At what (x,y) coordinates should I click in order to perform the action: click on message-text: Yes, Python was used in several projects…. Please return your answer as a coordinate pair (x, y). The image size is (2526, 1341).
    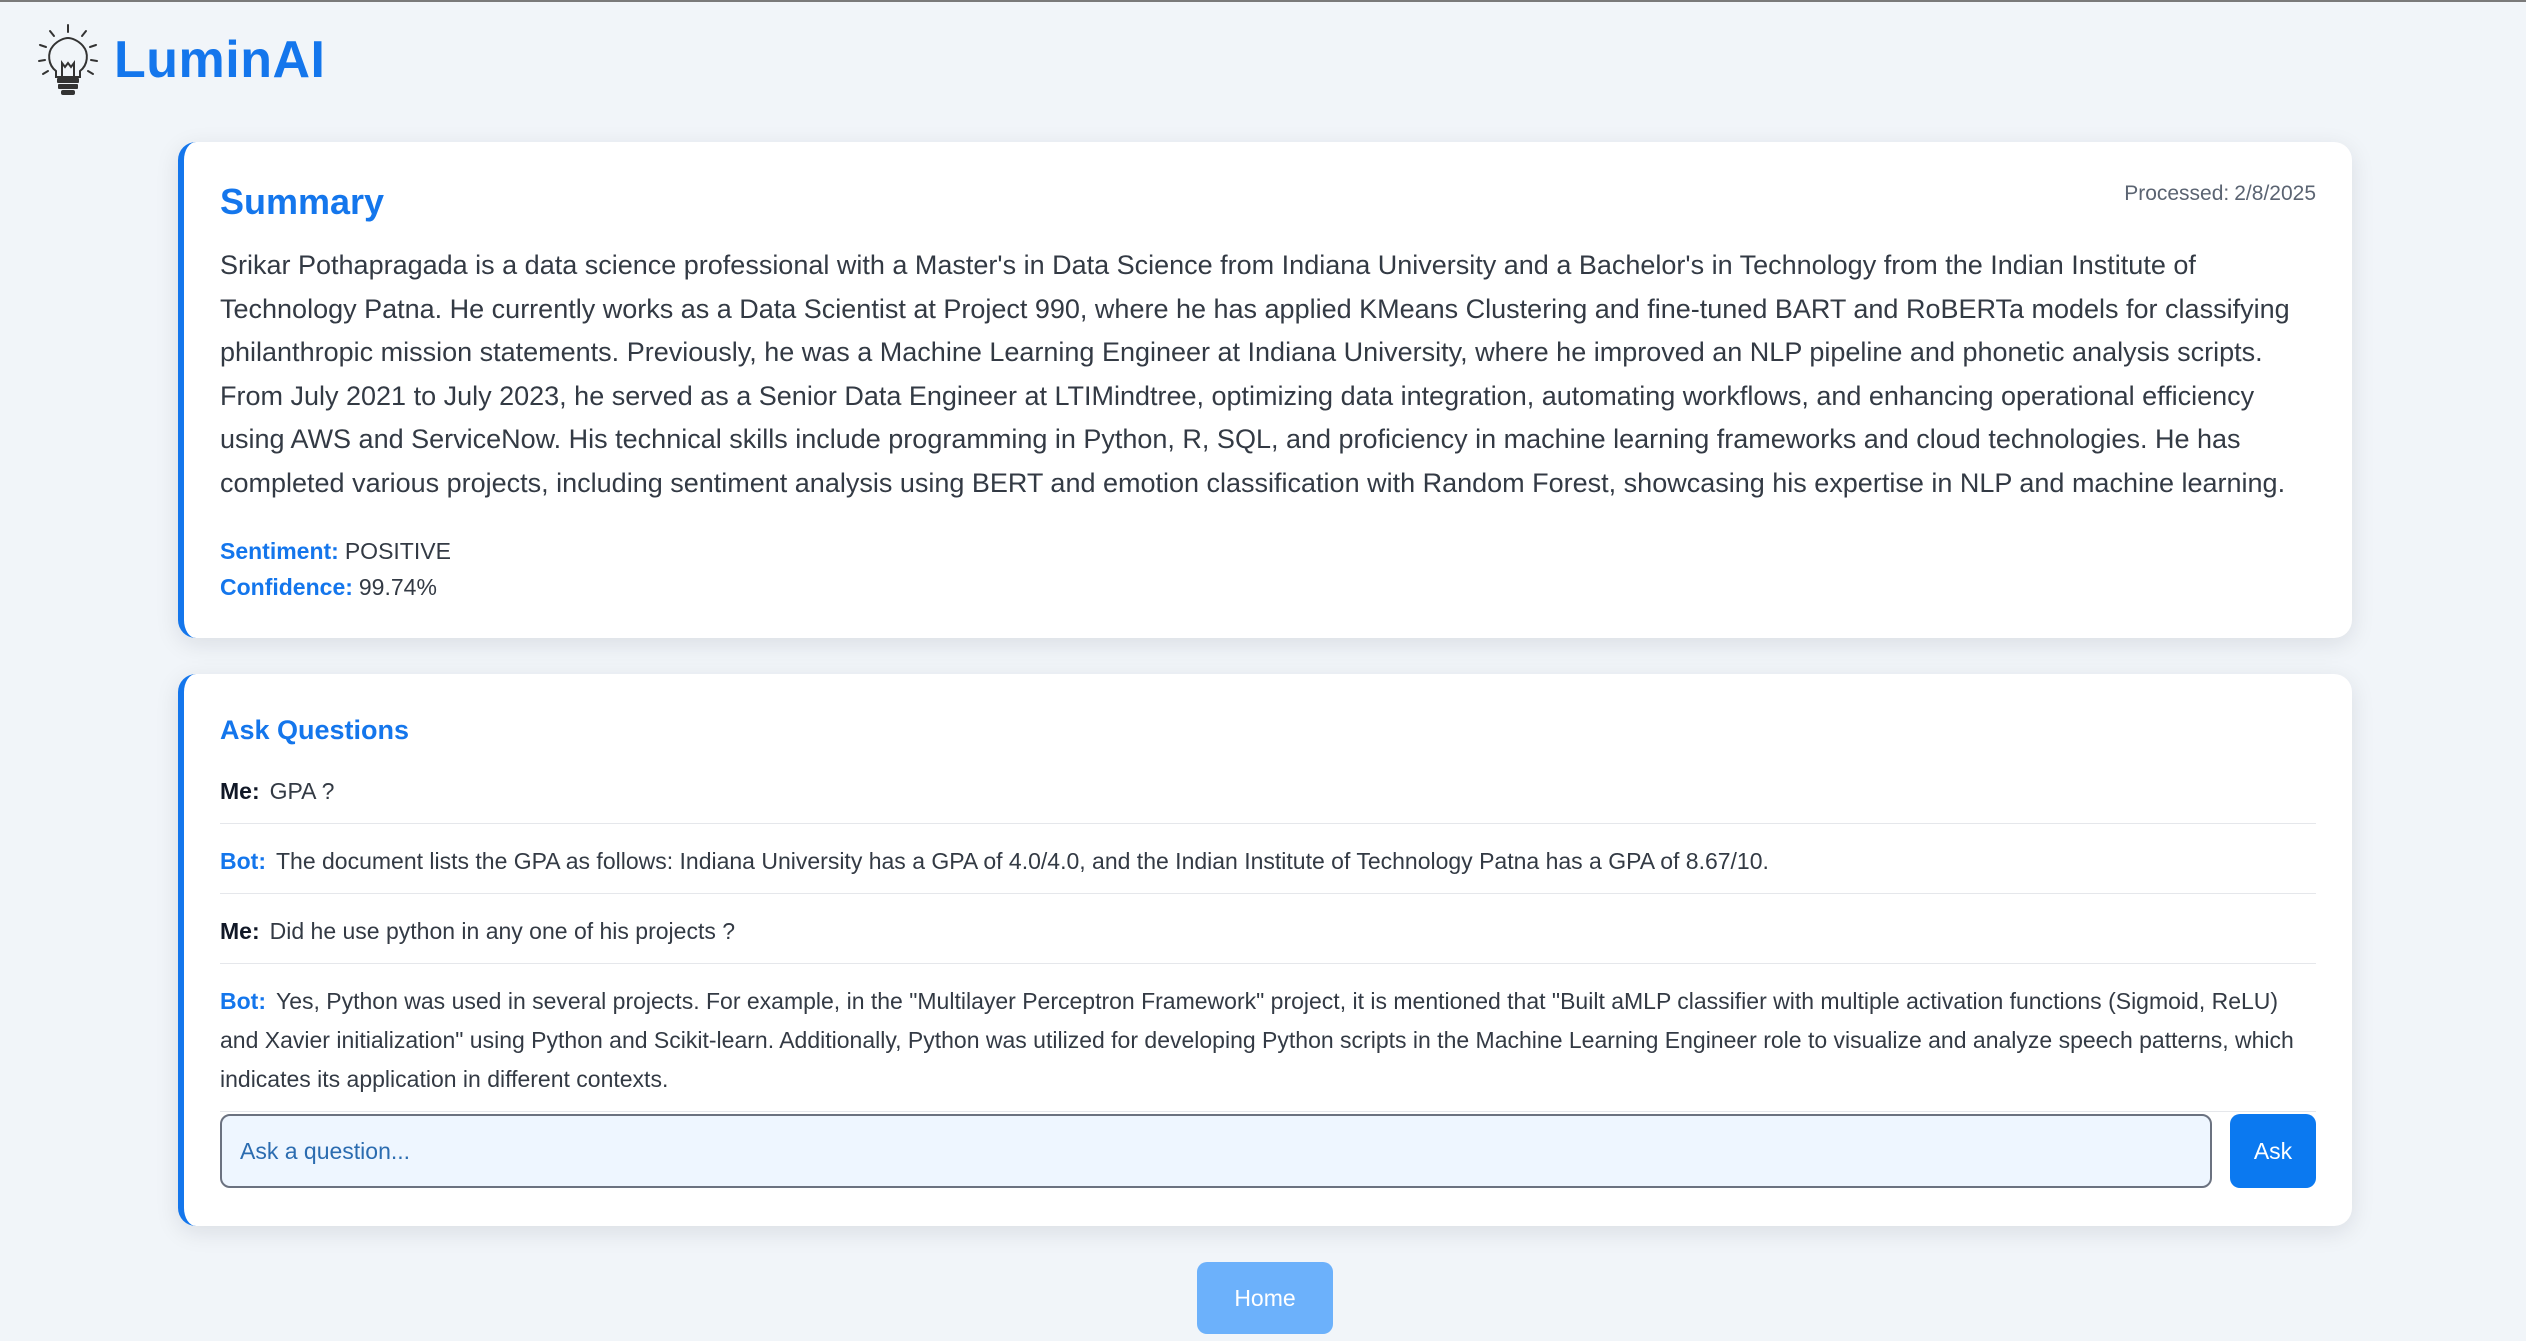
    Looking at the image, I should click on (1257, 1040).